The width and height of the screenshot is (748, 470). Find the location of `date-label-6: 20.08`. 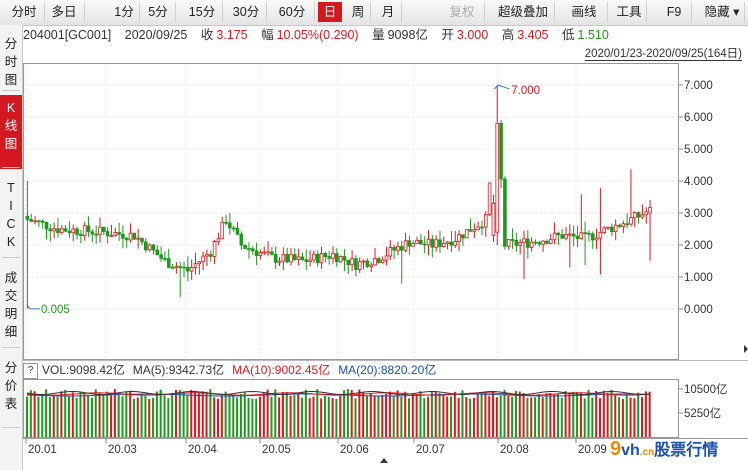

date-label-6: 20.08 is located at coordinates (514, 450).